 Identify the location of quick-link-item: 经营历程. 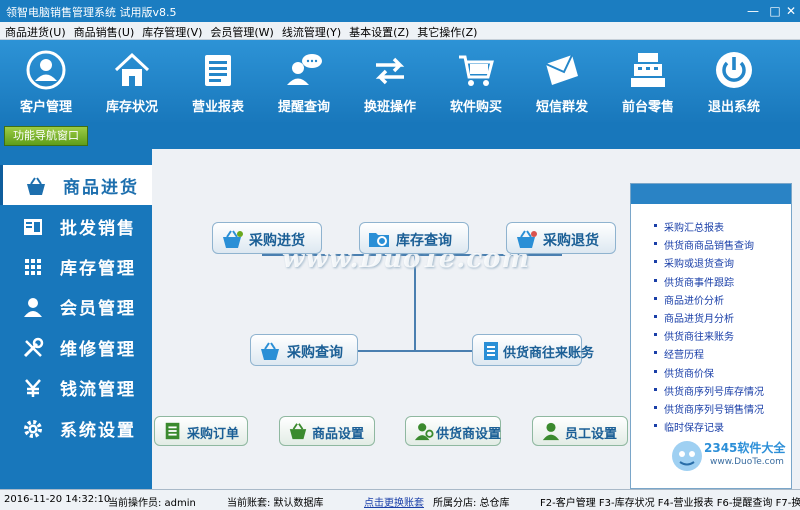
(679, 354).